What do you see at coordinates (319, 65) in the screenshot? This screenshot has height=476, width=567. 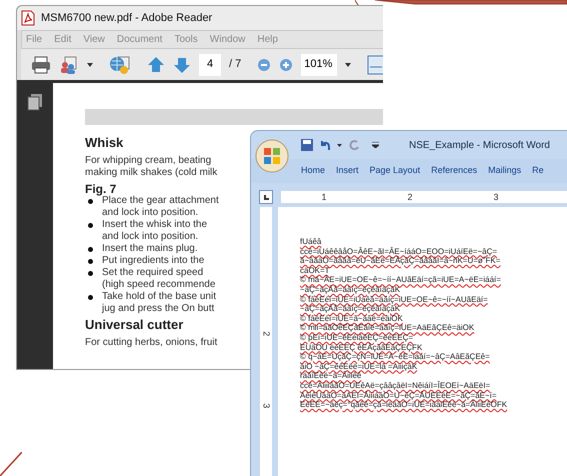 I see `zoom-field: 101%` at bounding box center [319, 65].